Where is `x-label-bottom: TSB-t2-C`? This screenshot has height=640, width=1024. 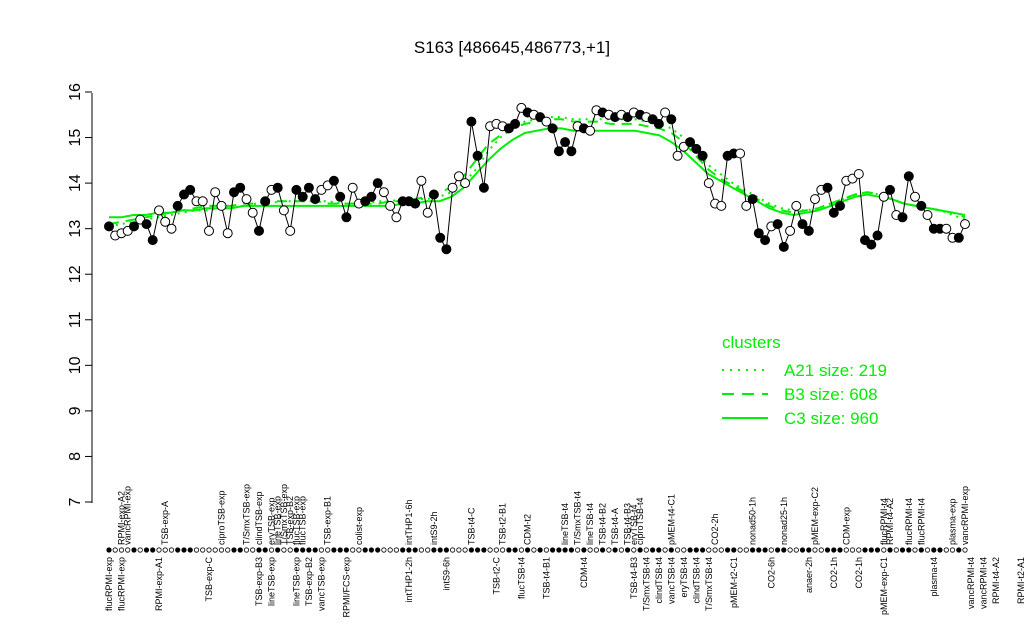
x-label-bottom: TSB-t2-C is located at coordinates (496, 576).